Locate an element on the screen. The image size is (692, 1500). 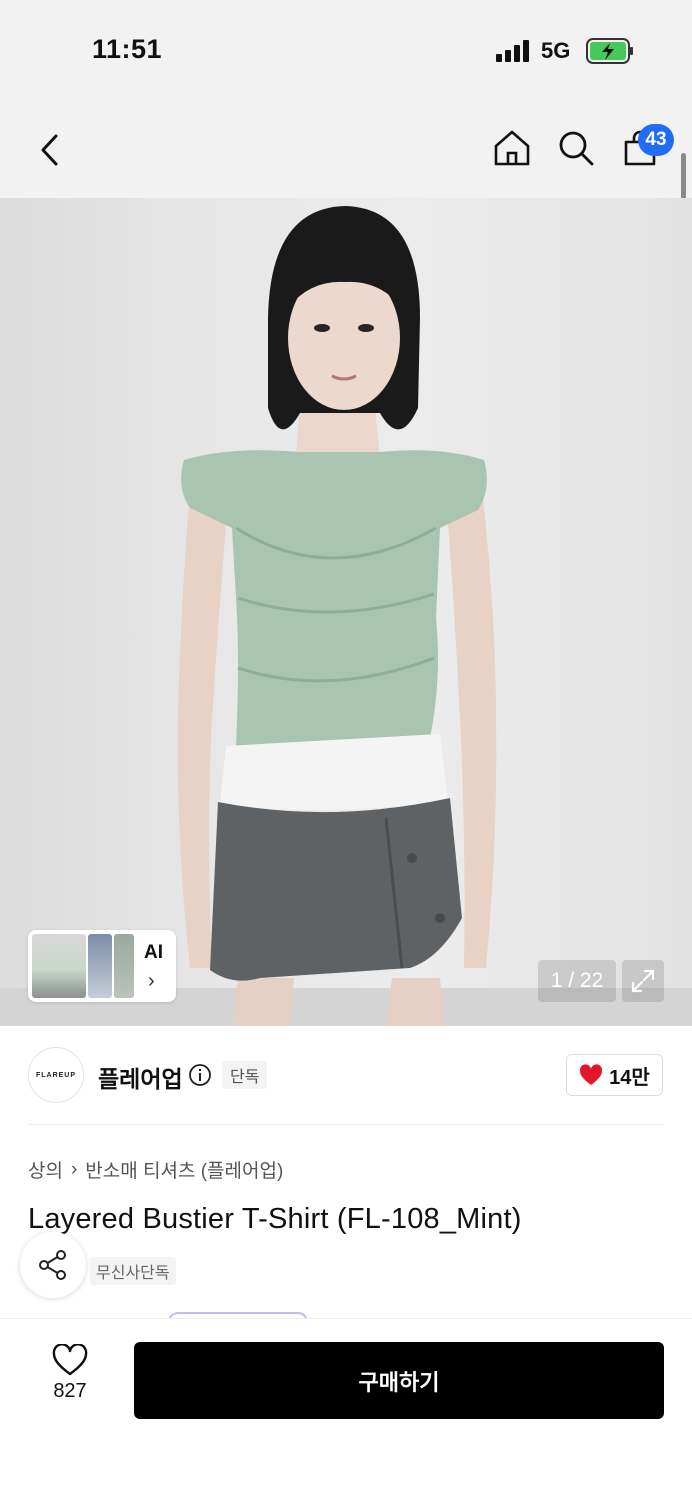
musinsa-exclusive-badge: 무신사단독 is located at coordinates (133, 1271).